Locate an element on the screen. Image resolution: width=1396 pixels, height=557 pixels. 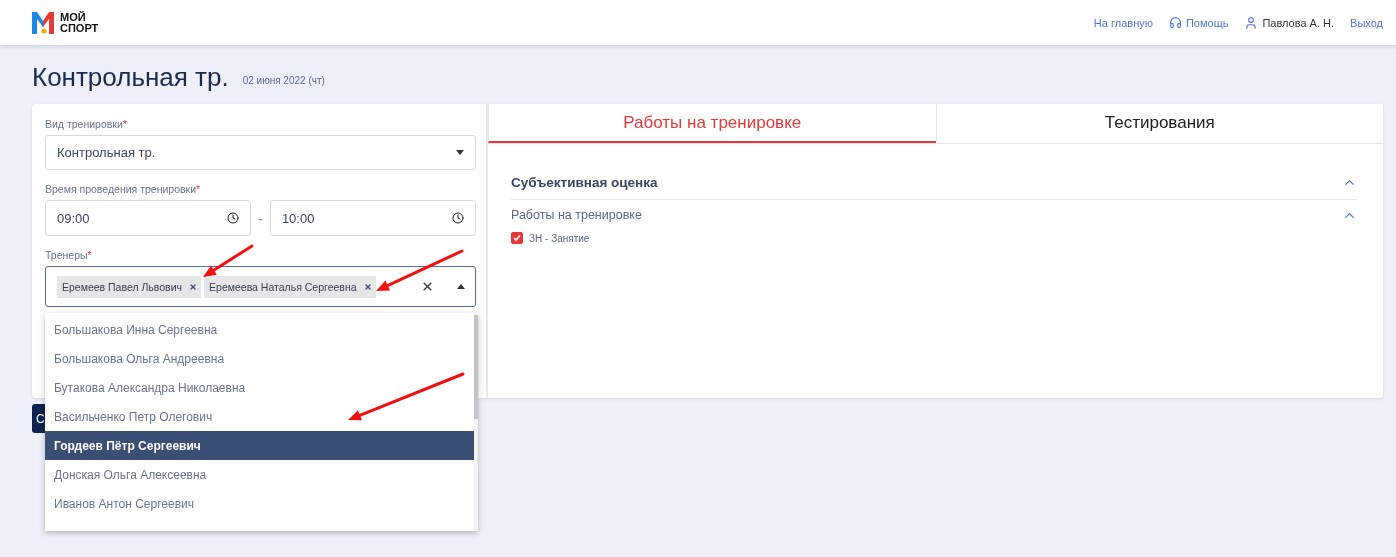
section-title: Работы на тренировке is located at coordinates (576, 215).